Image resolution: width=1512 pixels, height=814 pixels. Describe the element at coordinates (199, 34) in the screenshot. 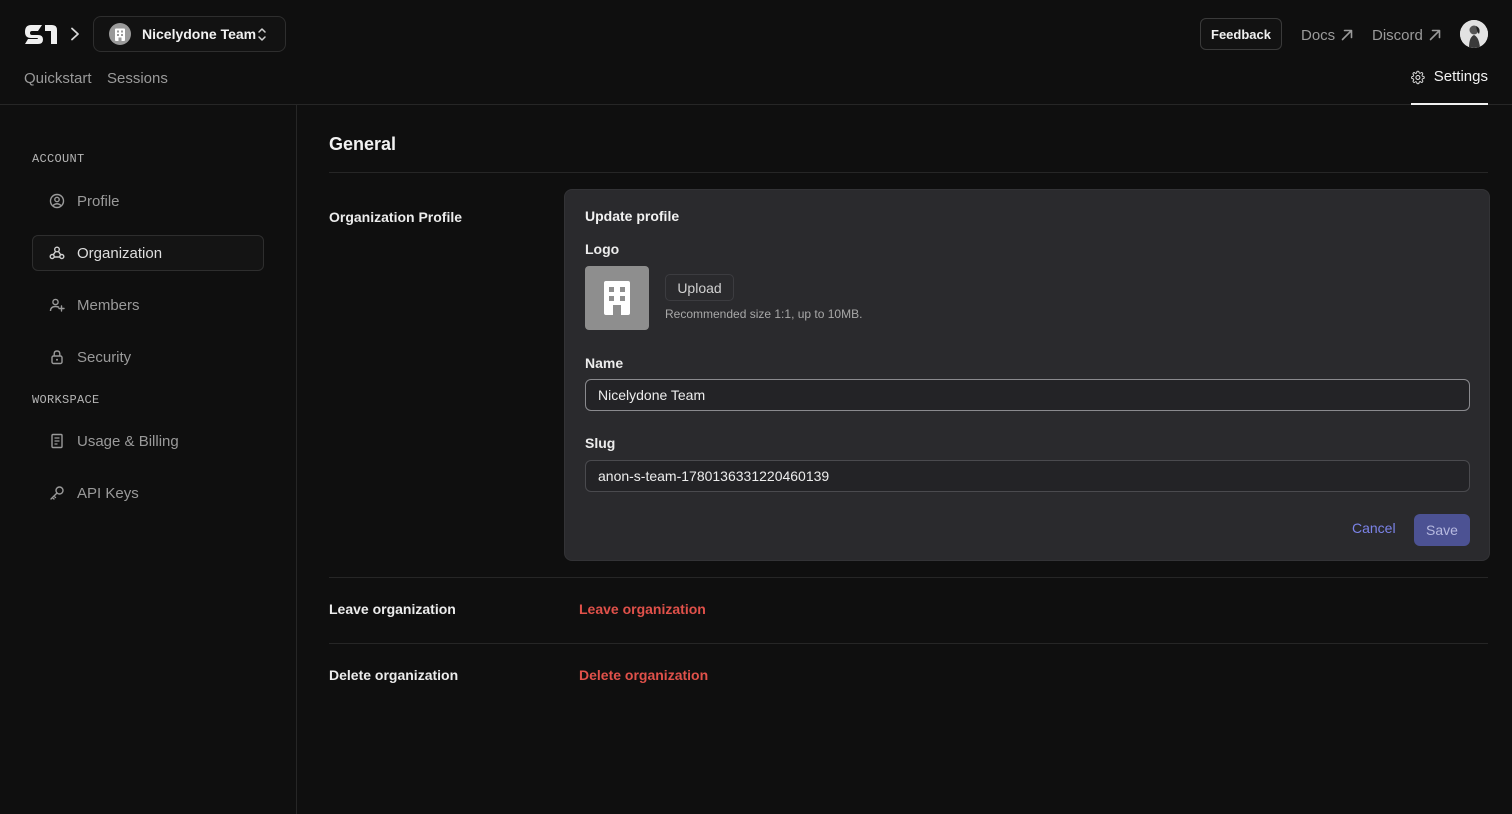

I see `team-name: Nicelydone Team` at that location.